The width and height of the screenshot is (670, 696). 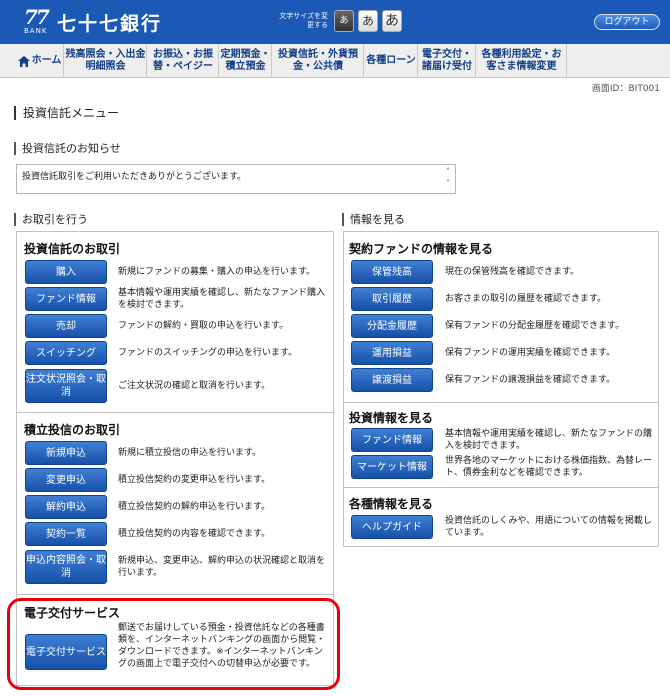 I want to click on investment-pl-button: 運用損益, so click(x=392, y=353).